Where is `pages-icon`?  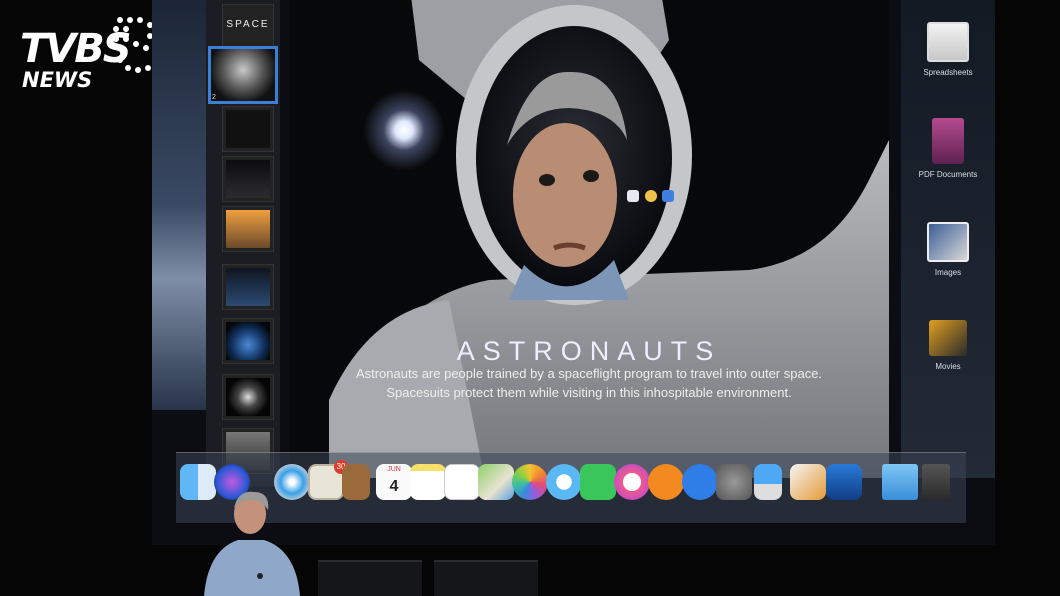
pages-icon is located at coordinates (808, 482).